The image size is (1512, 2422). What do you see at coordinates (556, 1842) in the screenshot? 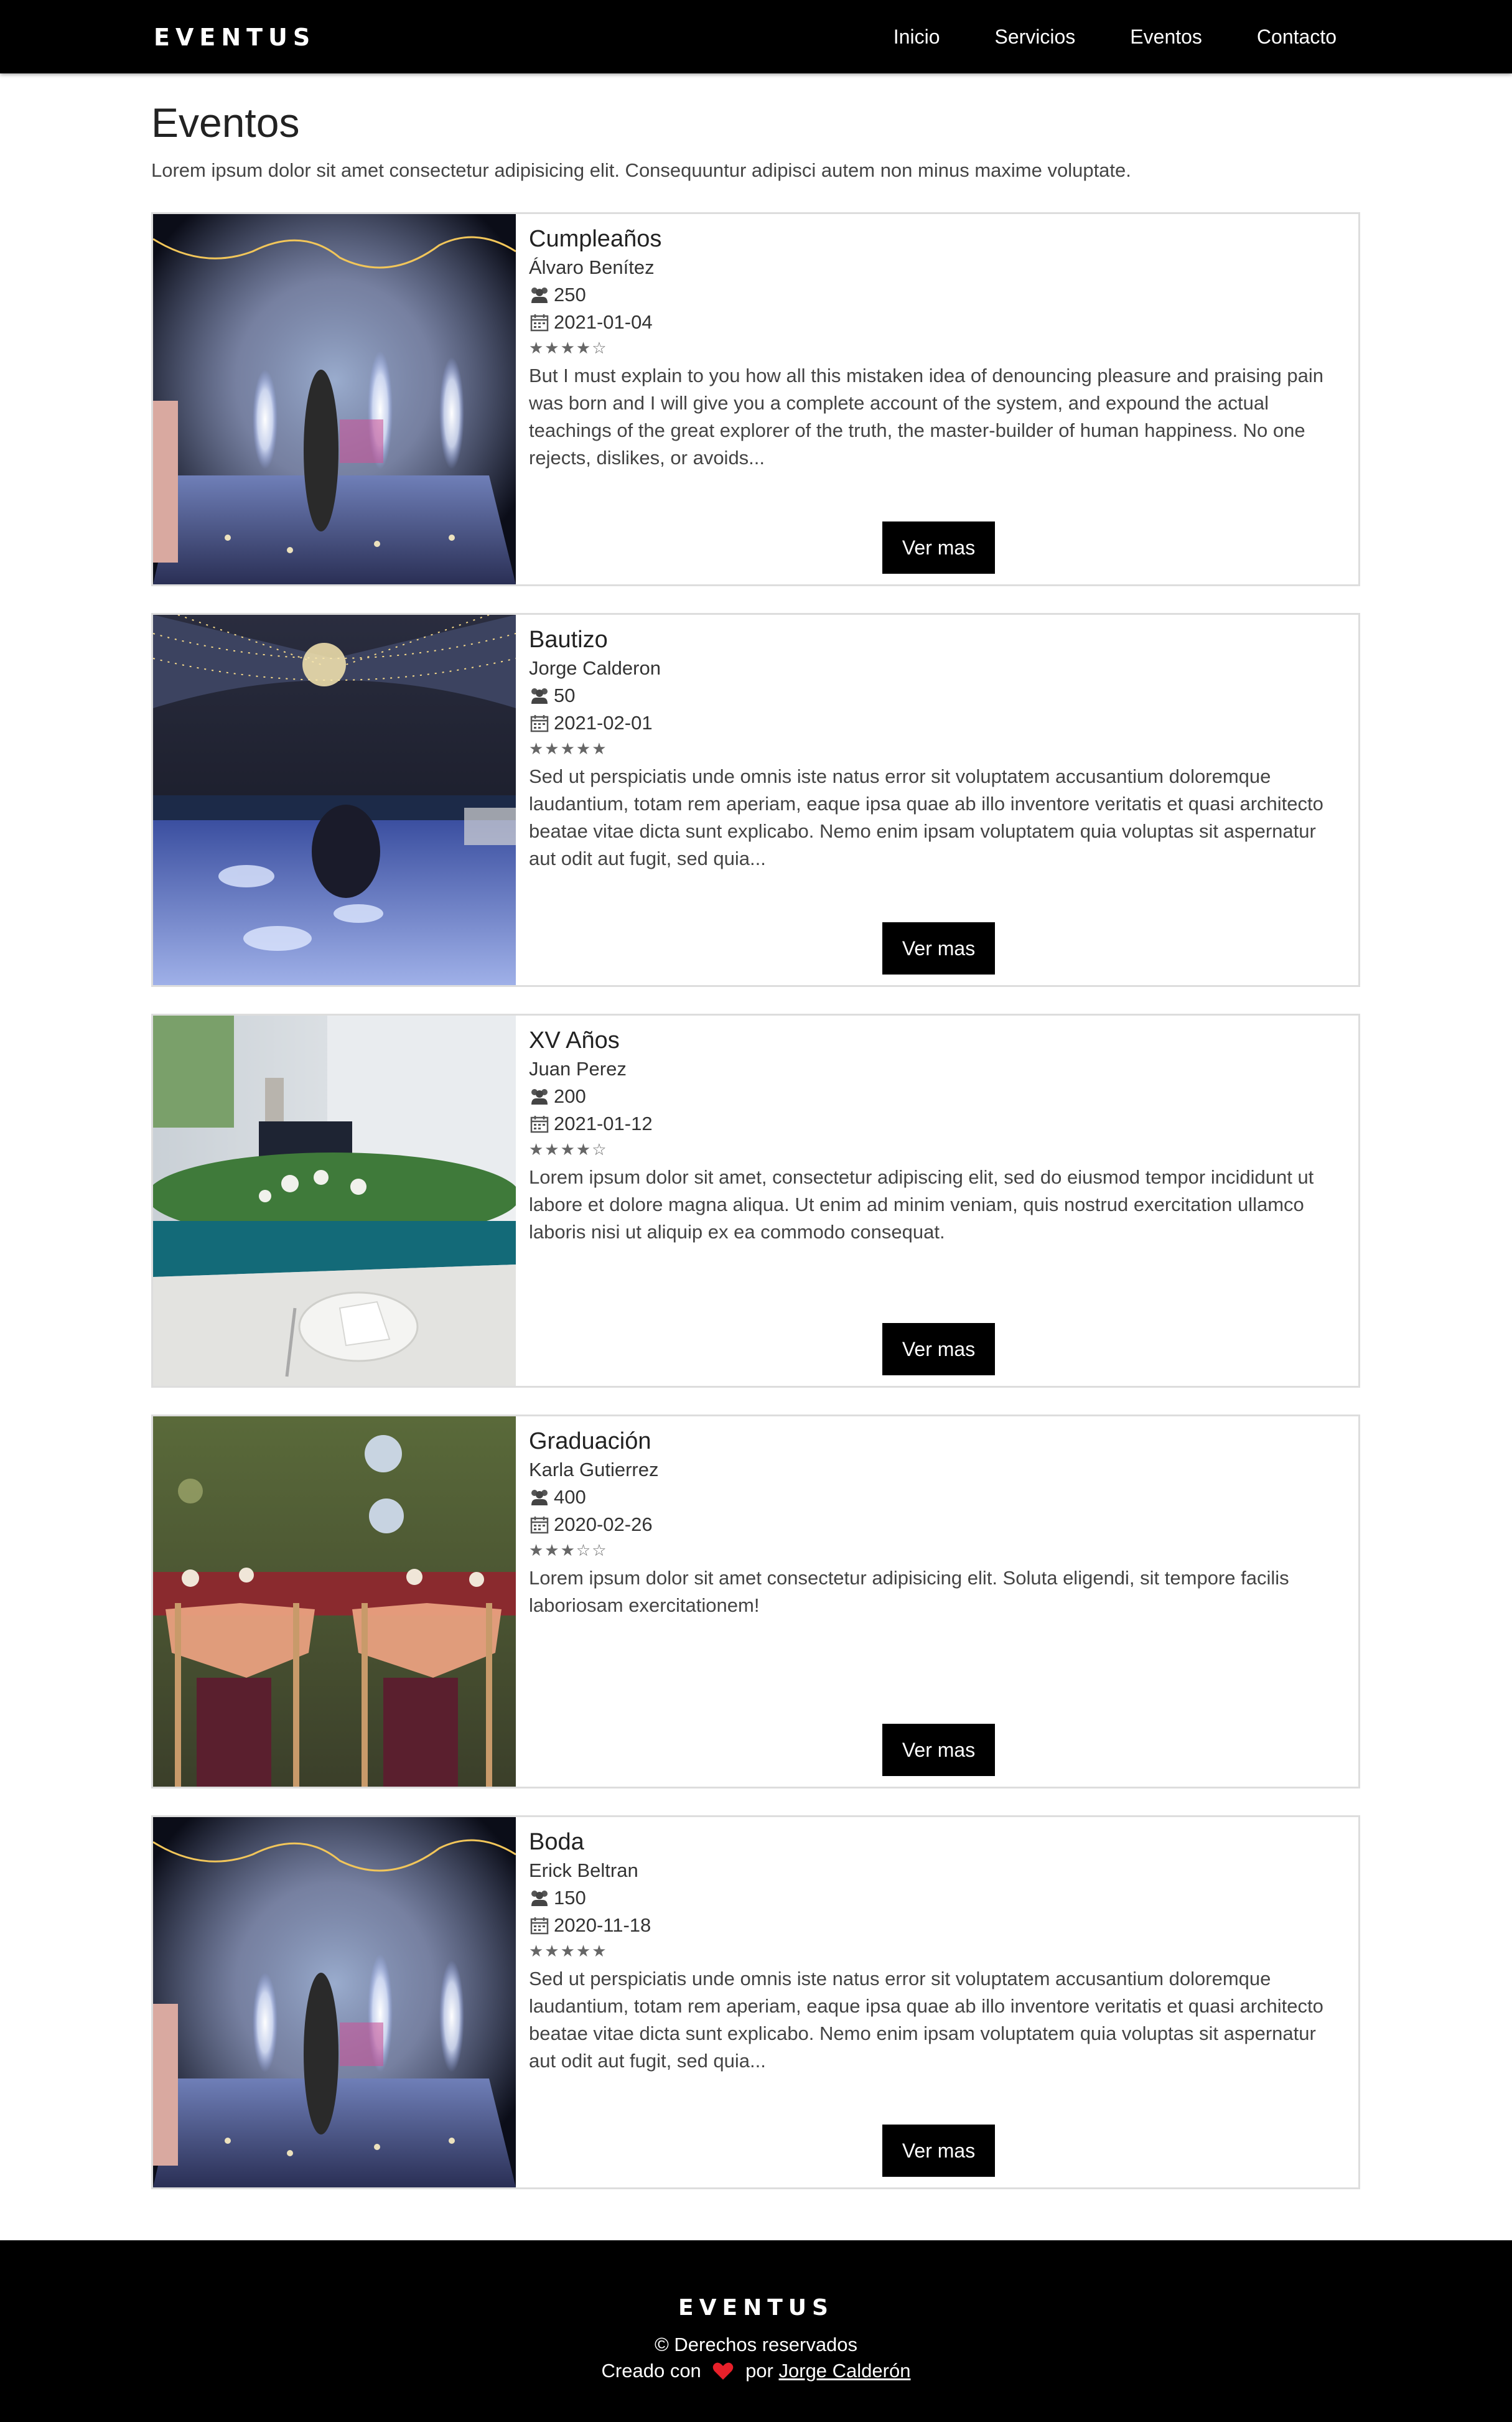
I see `event-title: Boda` at bounding box center [556, 1842].